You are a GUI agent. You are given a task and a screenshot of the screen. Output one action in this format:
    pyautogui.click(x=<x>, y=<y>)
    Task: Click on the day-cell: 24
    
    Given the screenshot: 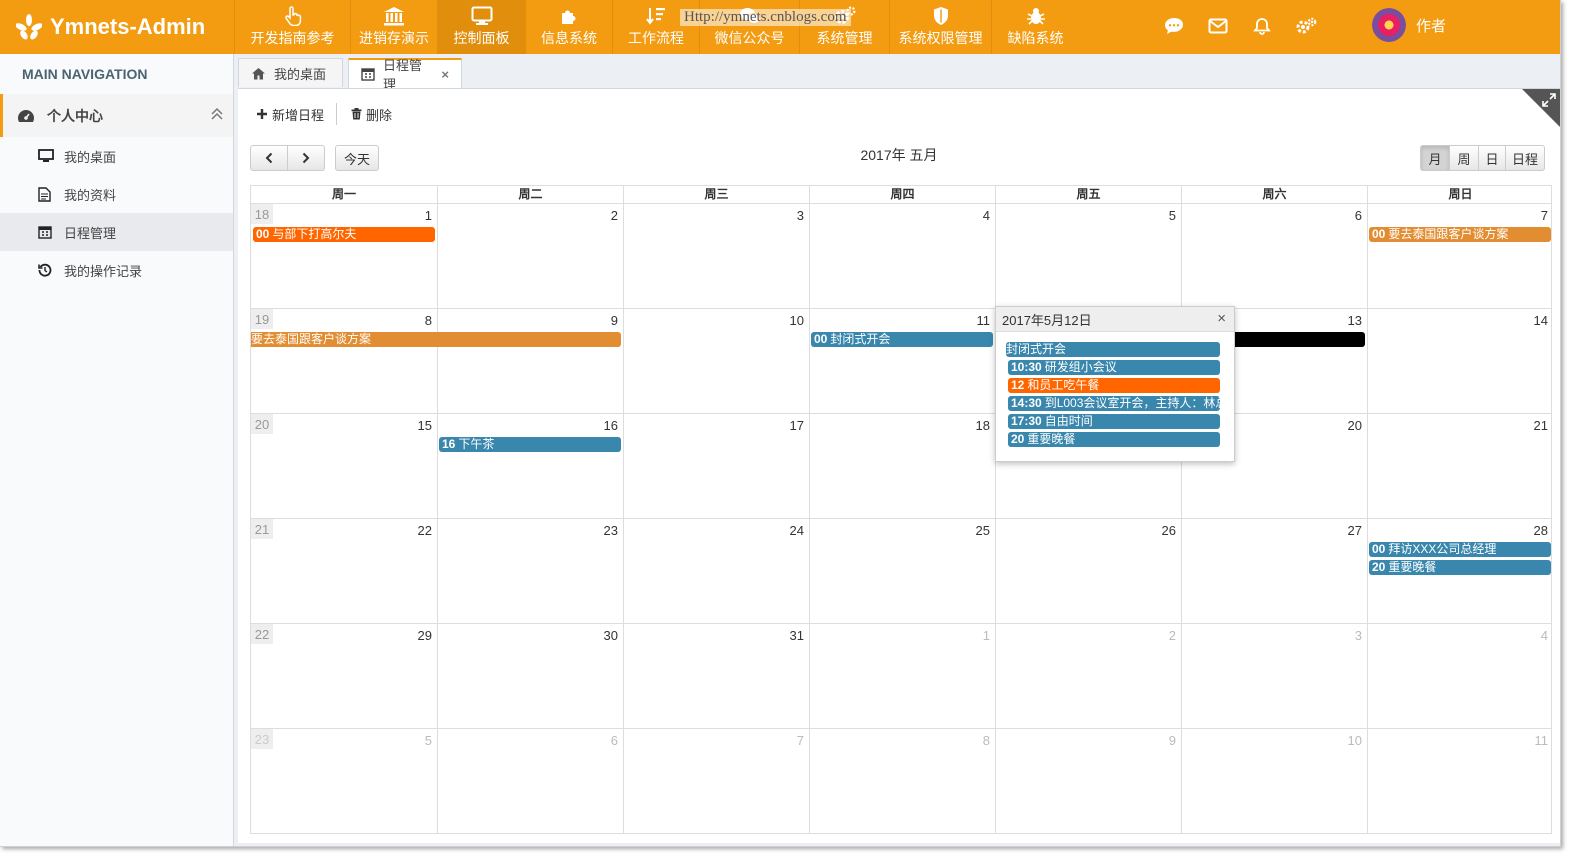 What is the action you would take?
    pyautogui.click(x=716, y=571)
    